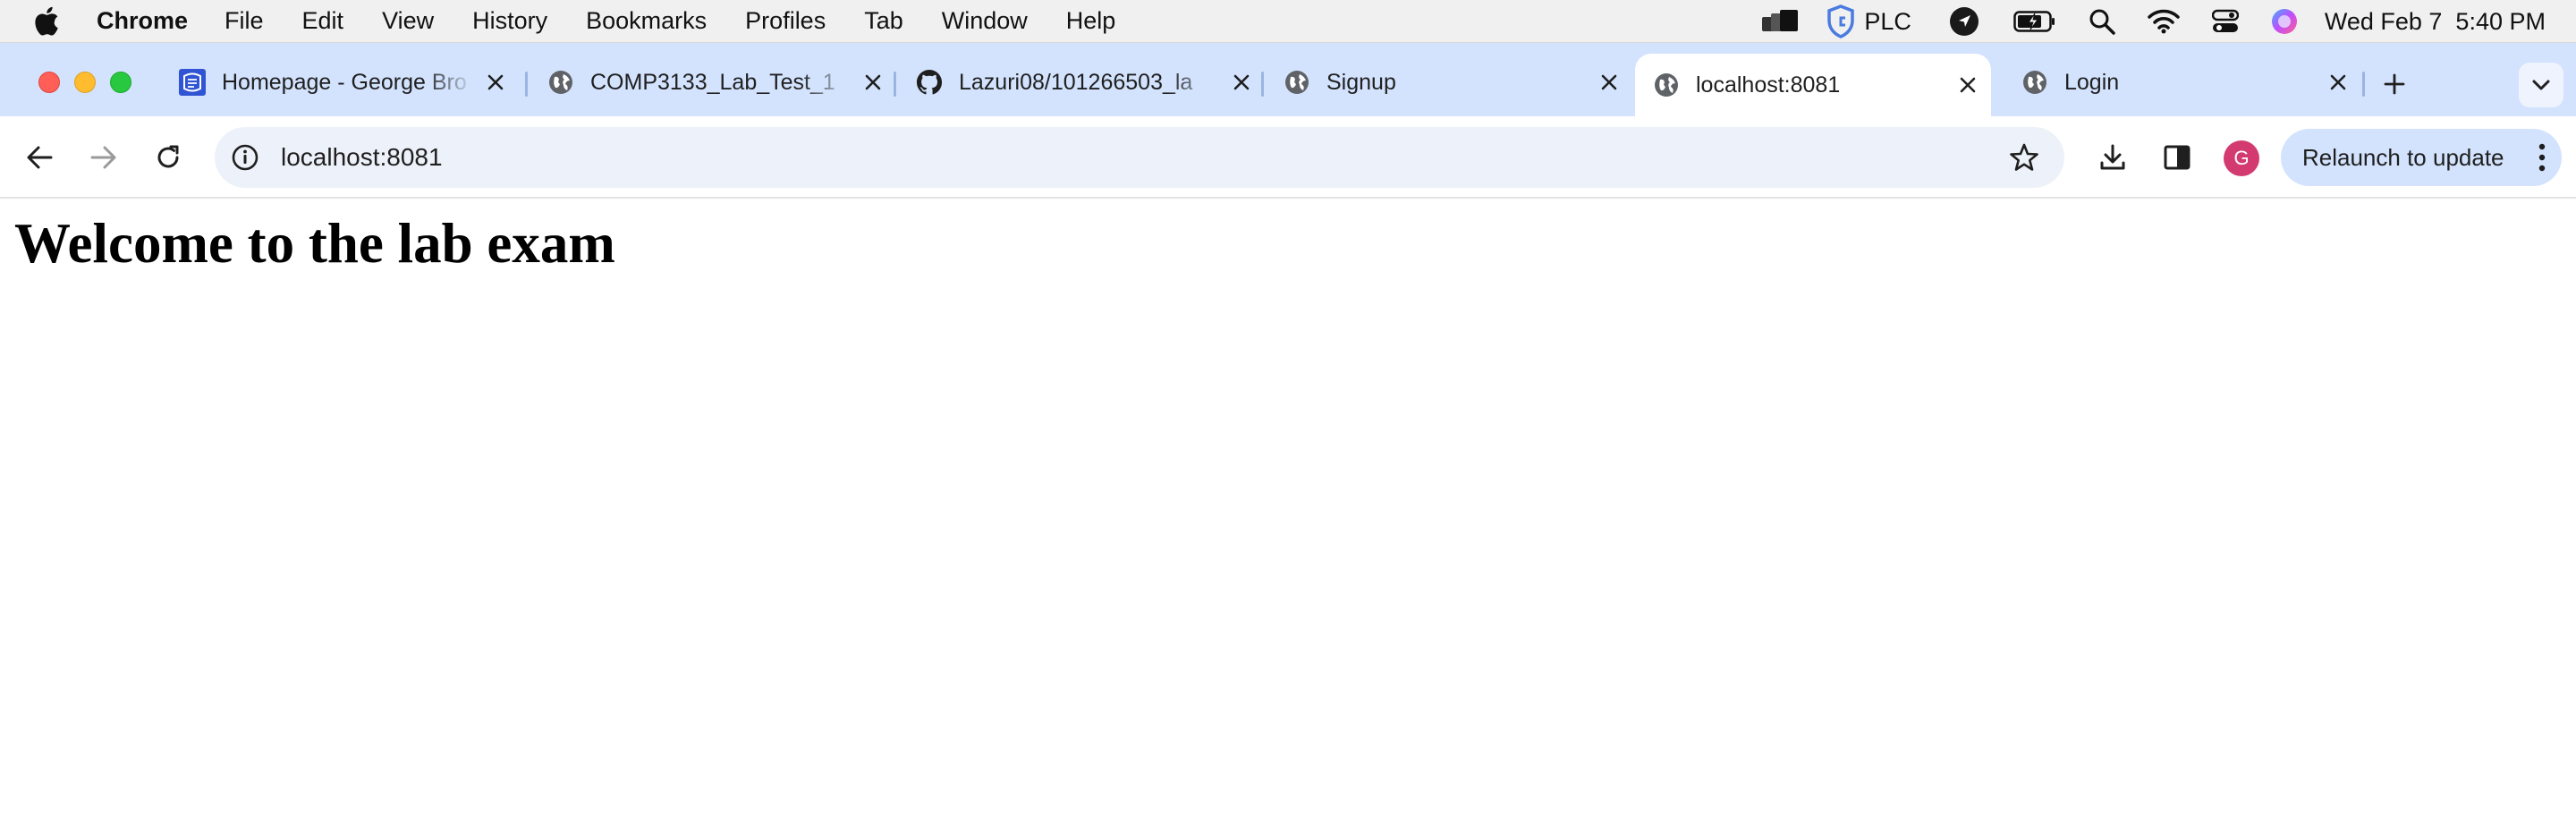 Image resolution: width=2576 pixels, height=832 pixels. I want to click on menu-bar-status-area: PLC Wed Feb 7 5:40 PM, so click(2168, 21).